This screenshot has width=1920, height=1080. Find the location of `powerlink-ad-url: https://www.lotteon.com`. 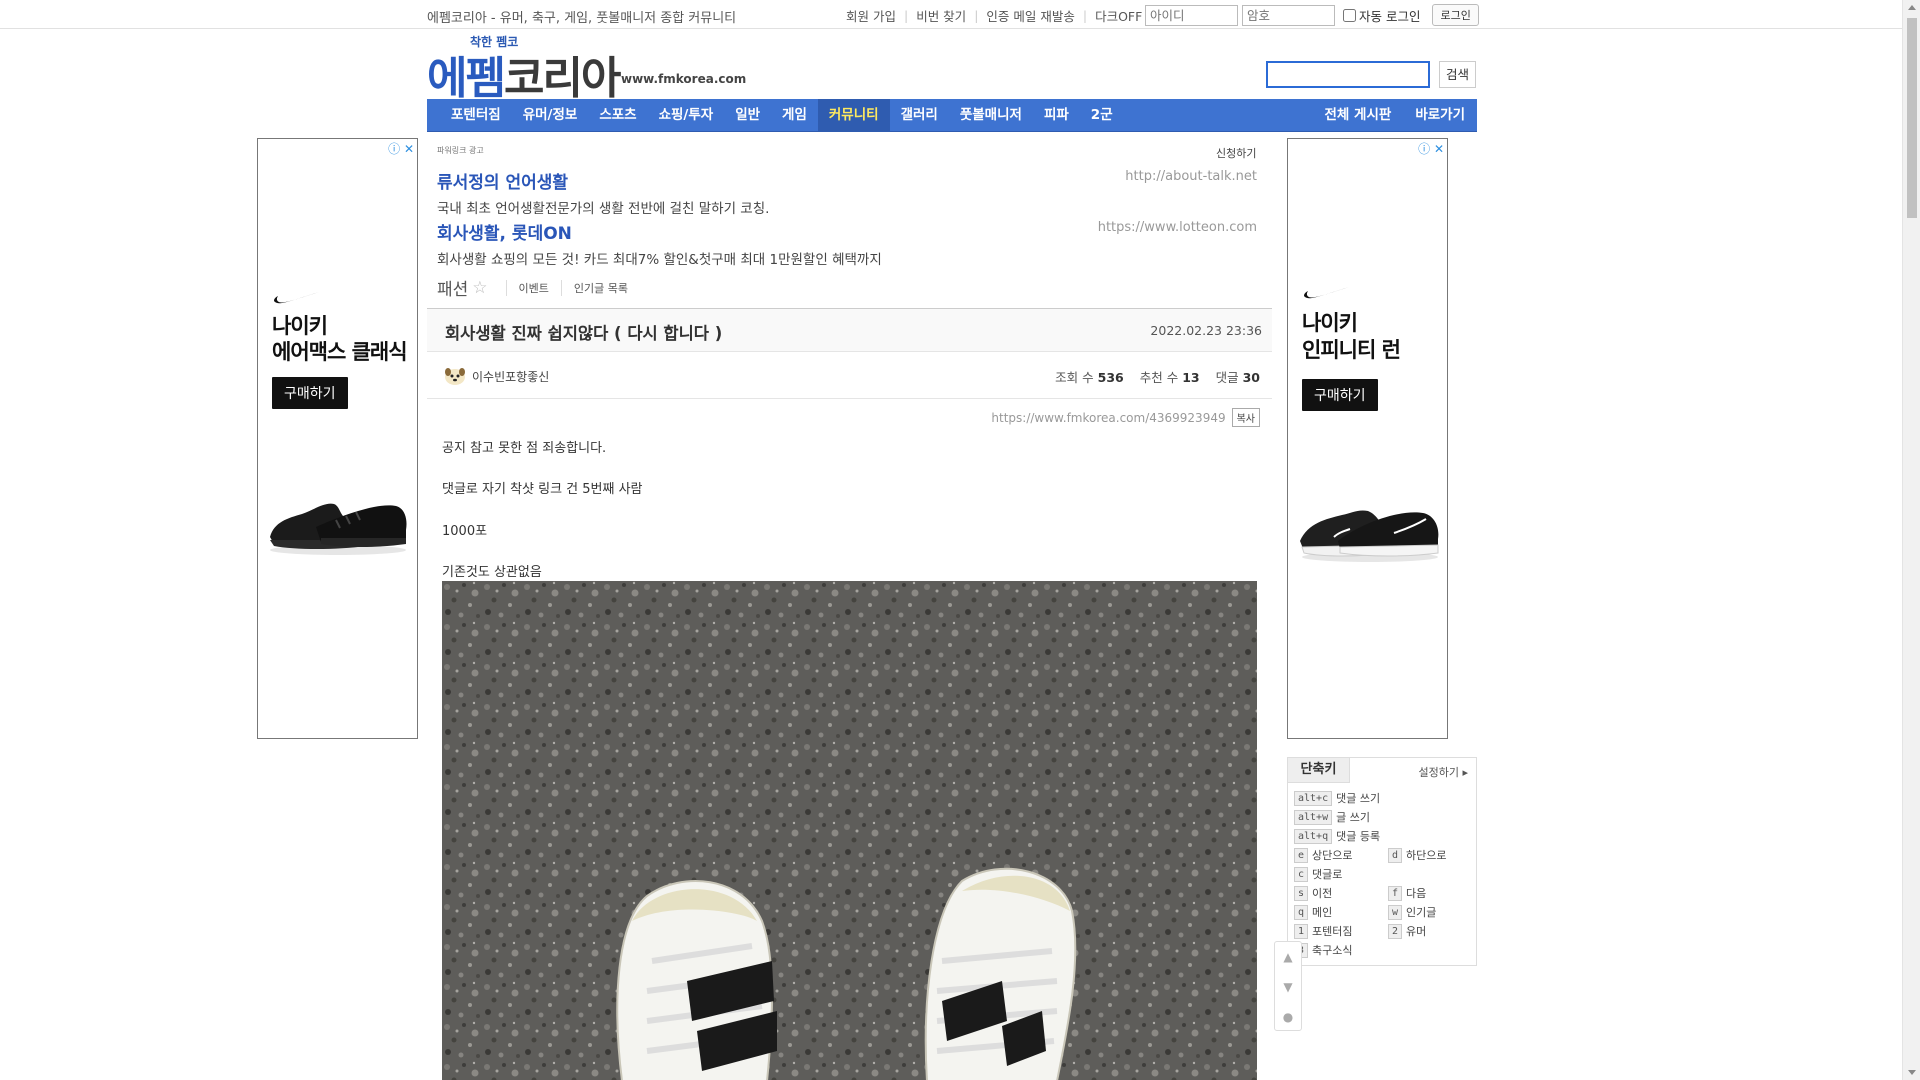

powerlink-ad-url: https://www.lotteon.com is located at coordinates (1177, 227).